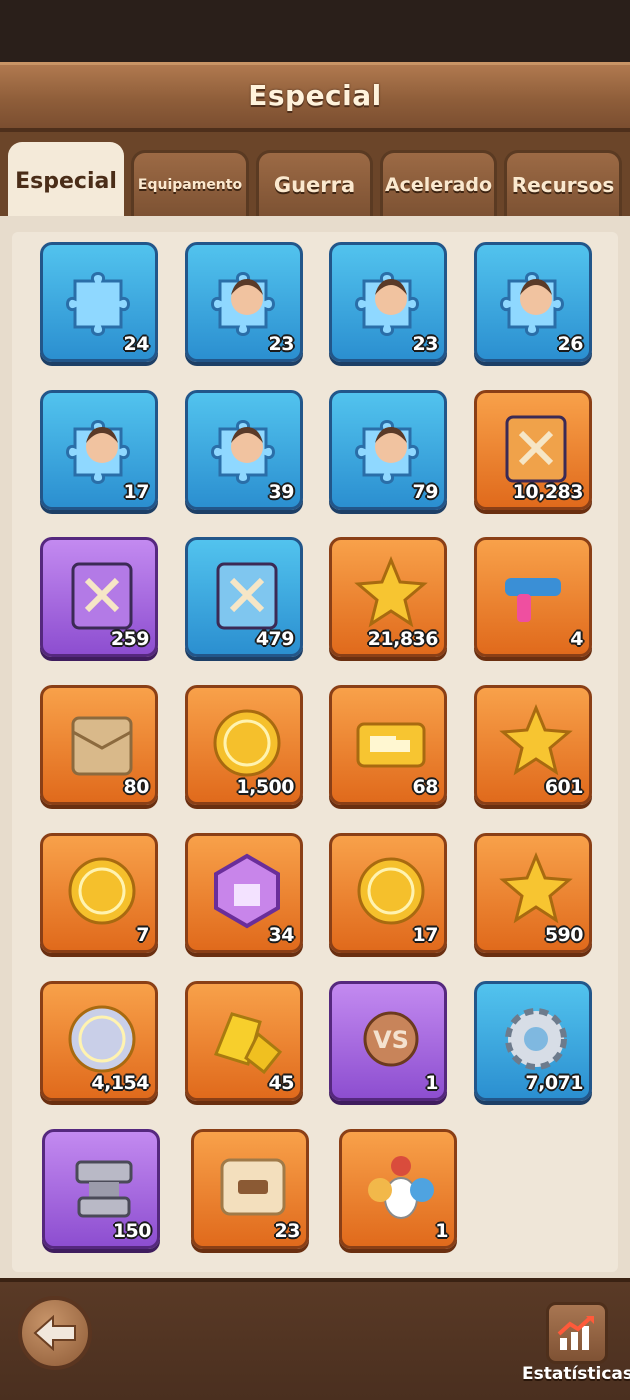 The height and width of the screenshot is (1400, 630). What do you see at coordinates (102, 1039) in the screenshot?
I see `flag-silver-coin-icon` at bounding box center [102, 1039].